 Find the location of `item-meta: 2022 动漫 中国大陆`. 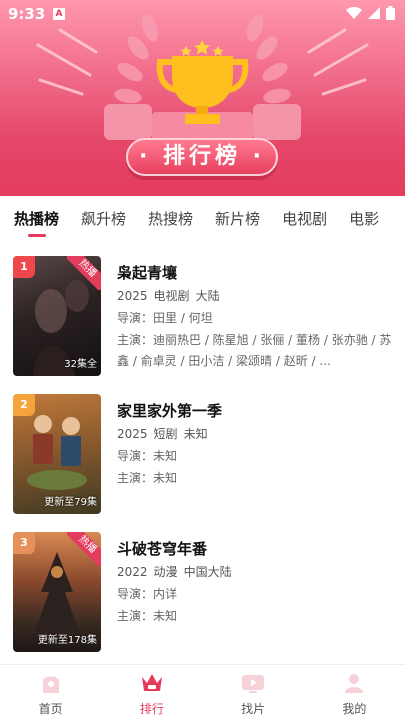

item-meta: 2022 动漫 中国大陆 is located at coordinates (177, 571).